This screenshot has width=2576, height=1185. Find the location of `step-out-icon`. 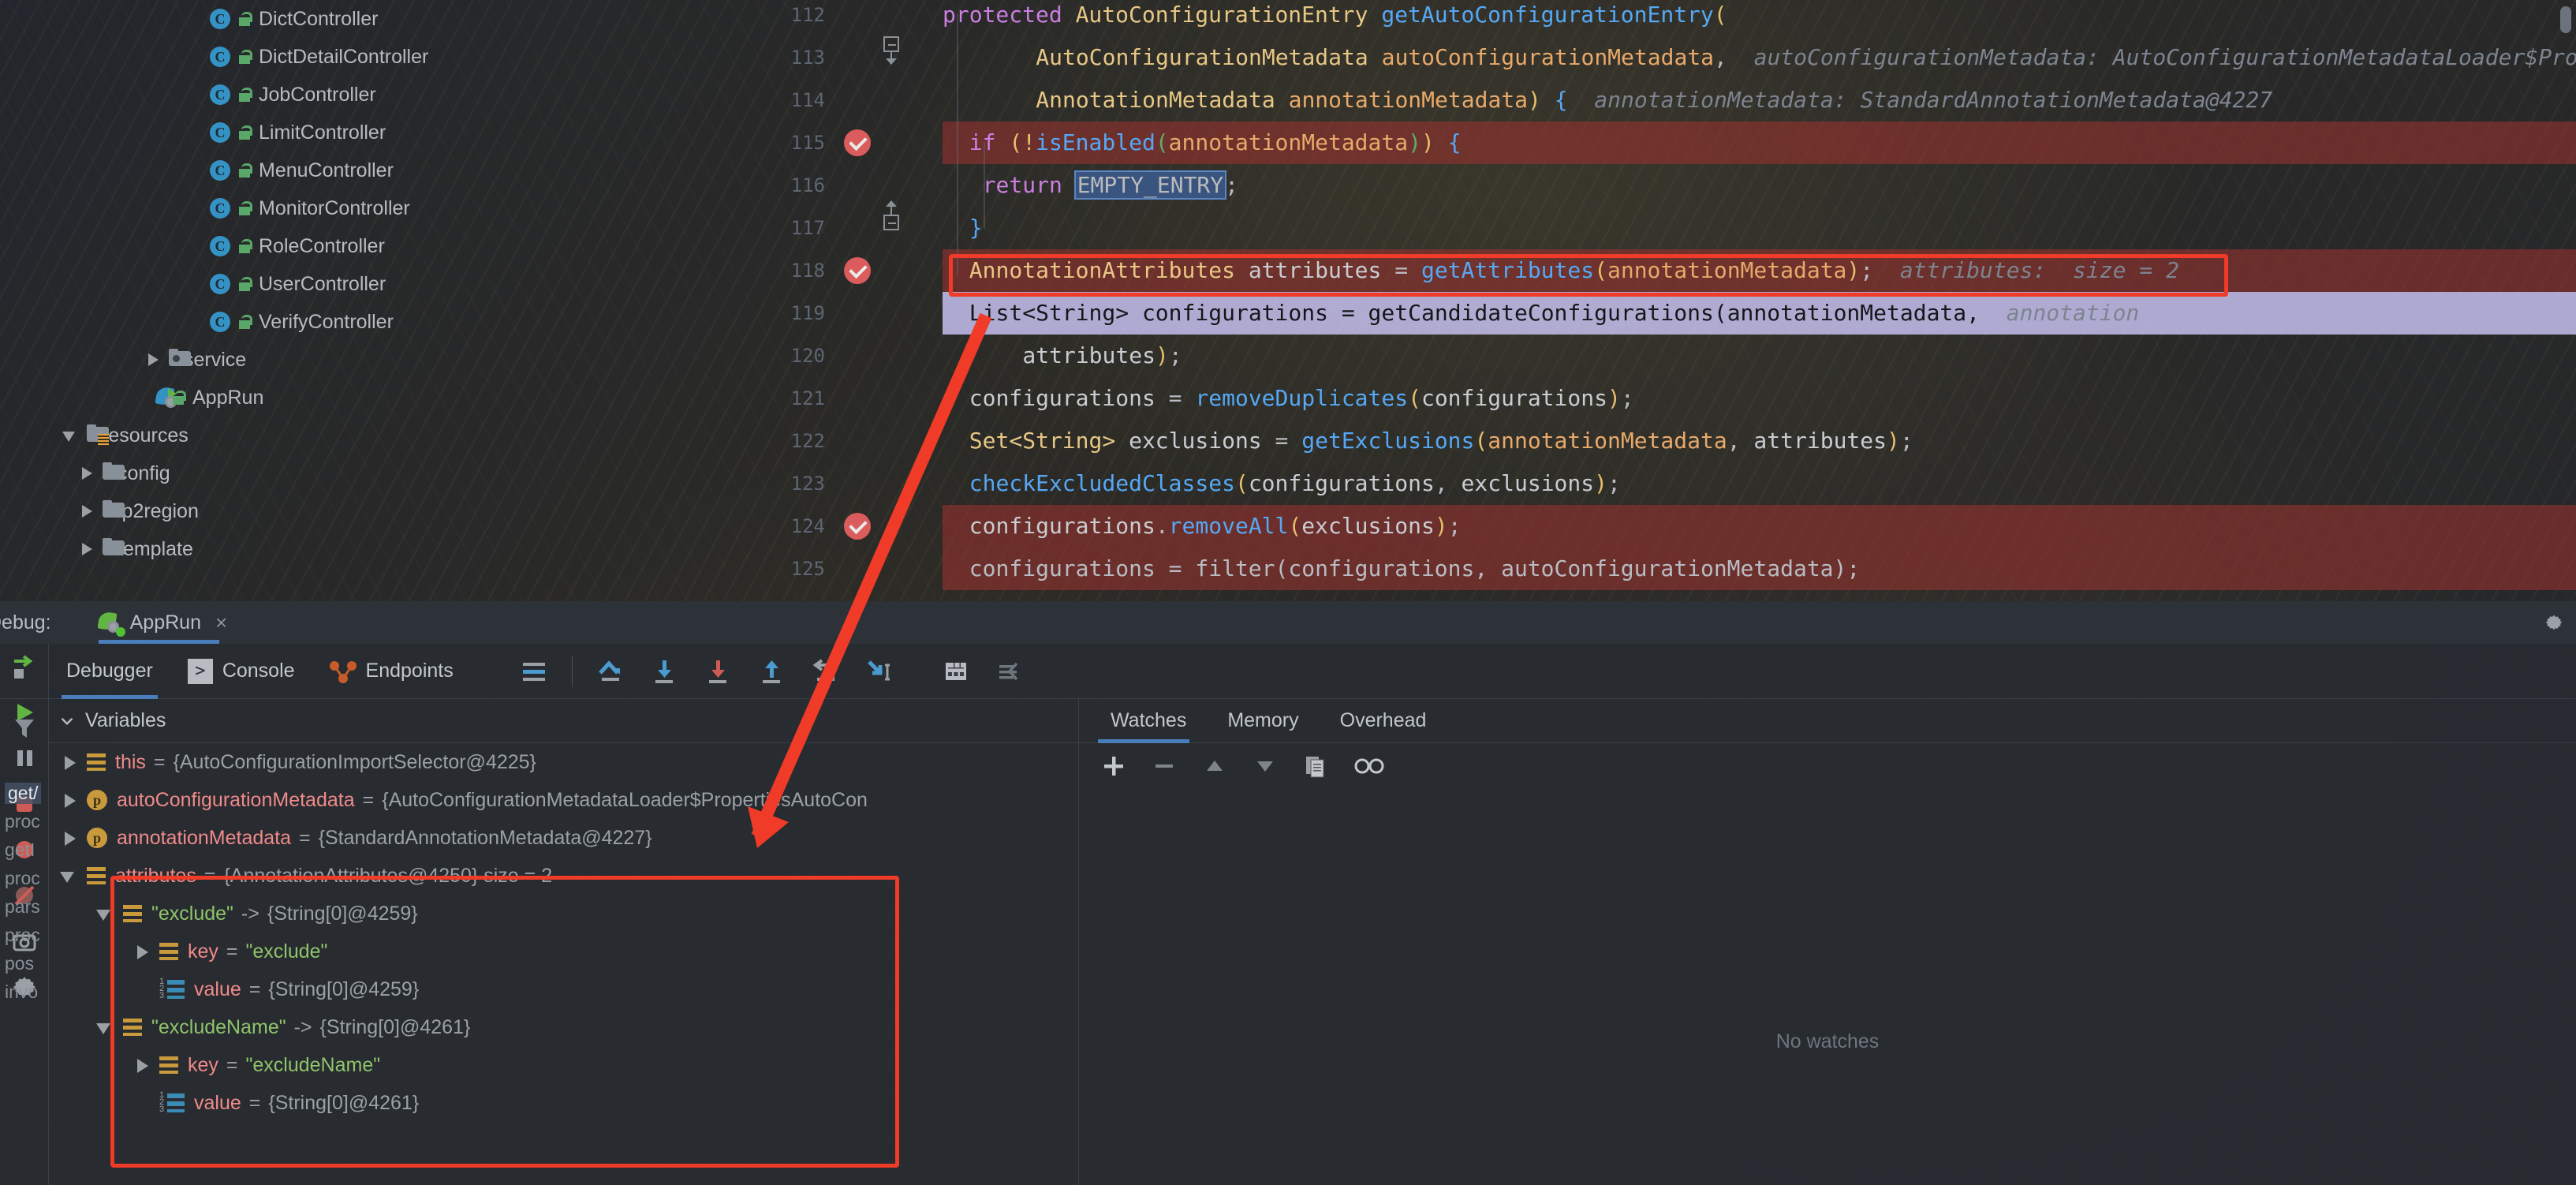

step-out-icon is located at coordinates (771, 671).